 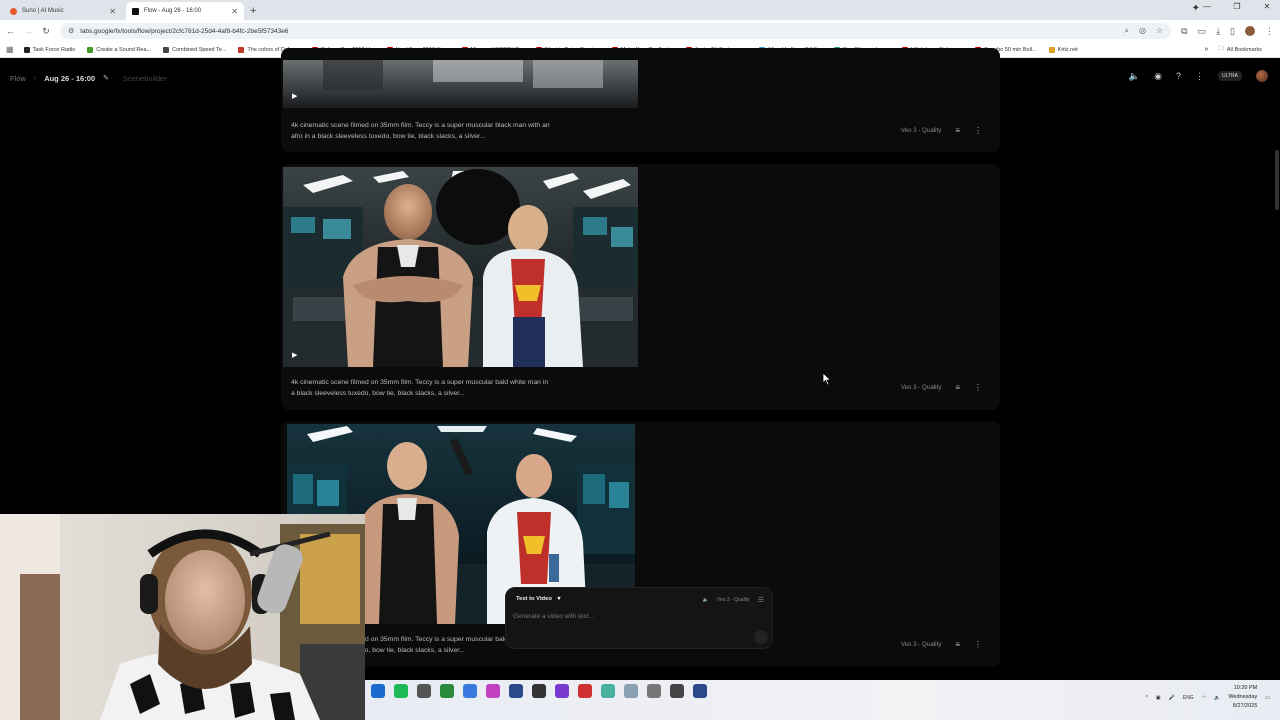 What do you see at coordinates (613, 616) in the screenshot?
I see `prompt-input` at bounding box center [613, 616].